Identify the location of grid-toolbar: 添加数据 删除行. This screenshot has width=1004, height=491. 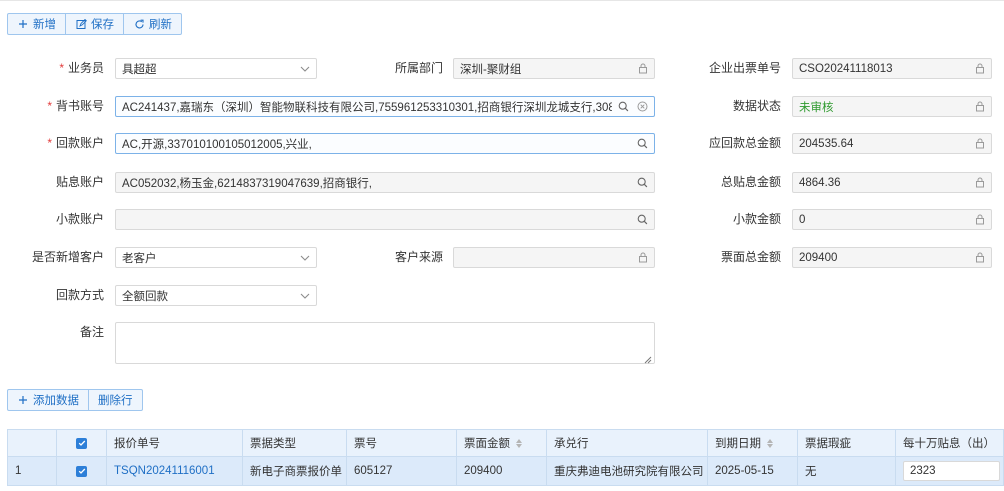
(75, 400).